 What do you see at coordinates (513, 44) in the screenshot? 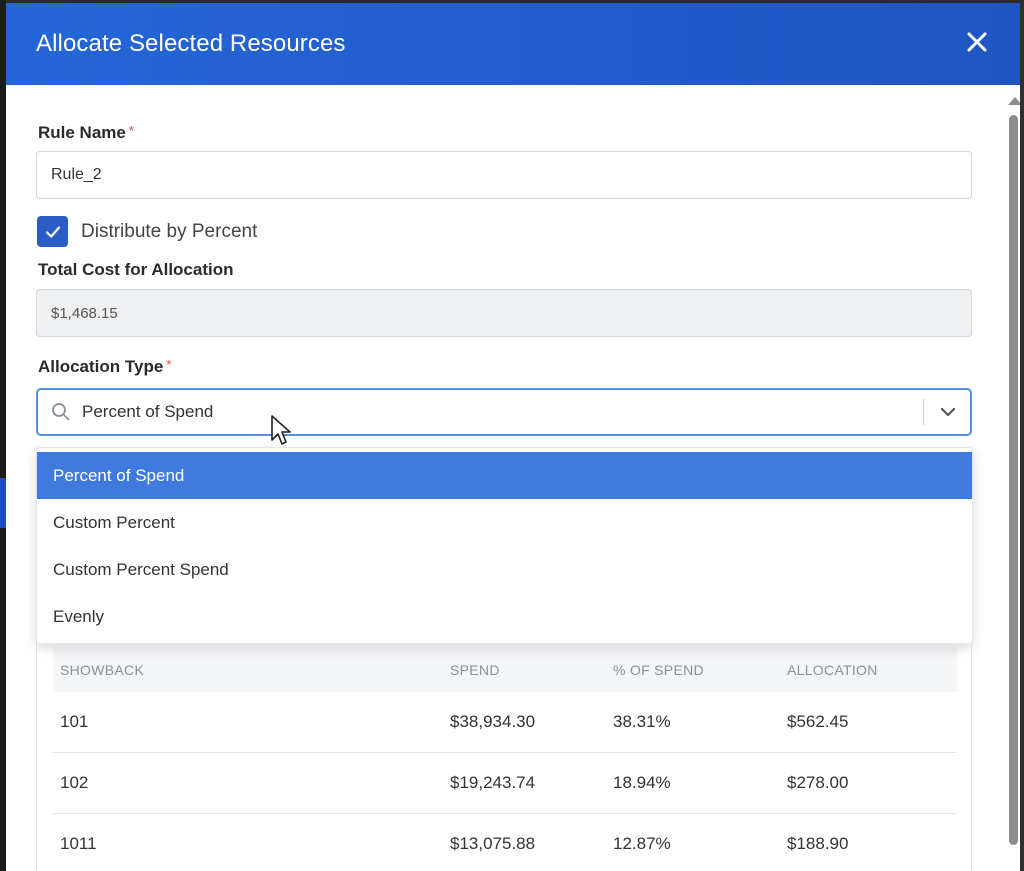
I see `modal-header: Allocate Selected Resources` at bounding box center [513, 44].